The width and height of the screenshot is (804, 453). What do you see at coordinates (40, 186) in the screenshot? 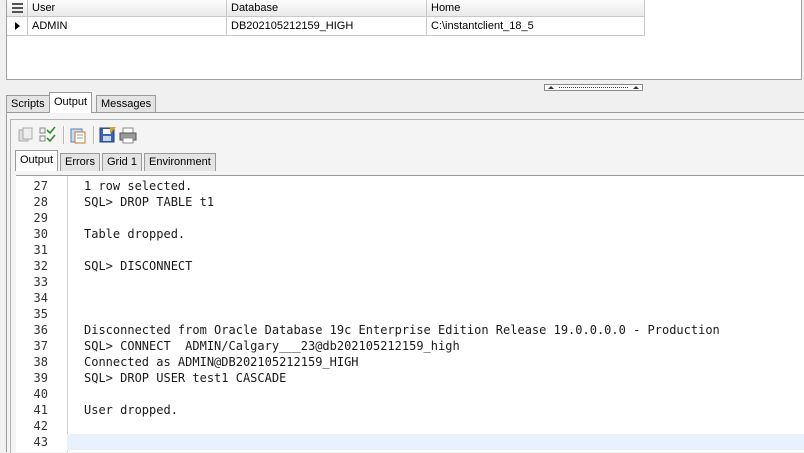
I see `line-number: 27` at bounding box center [40, 186].